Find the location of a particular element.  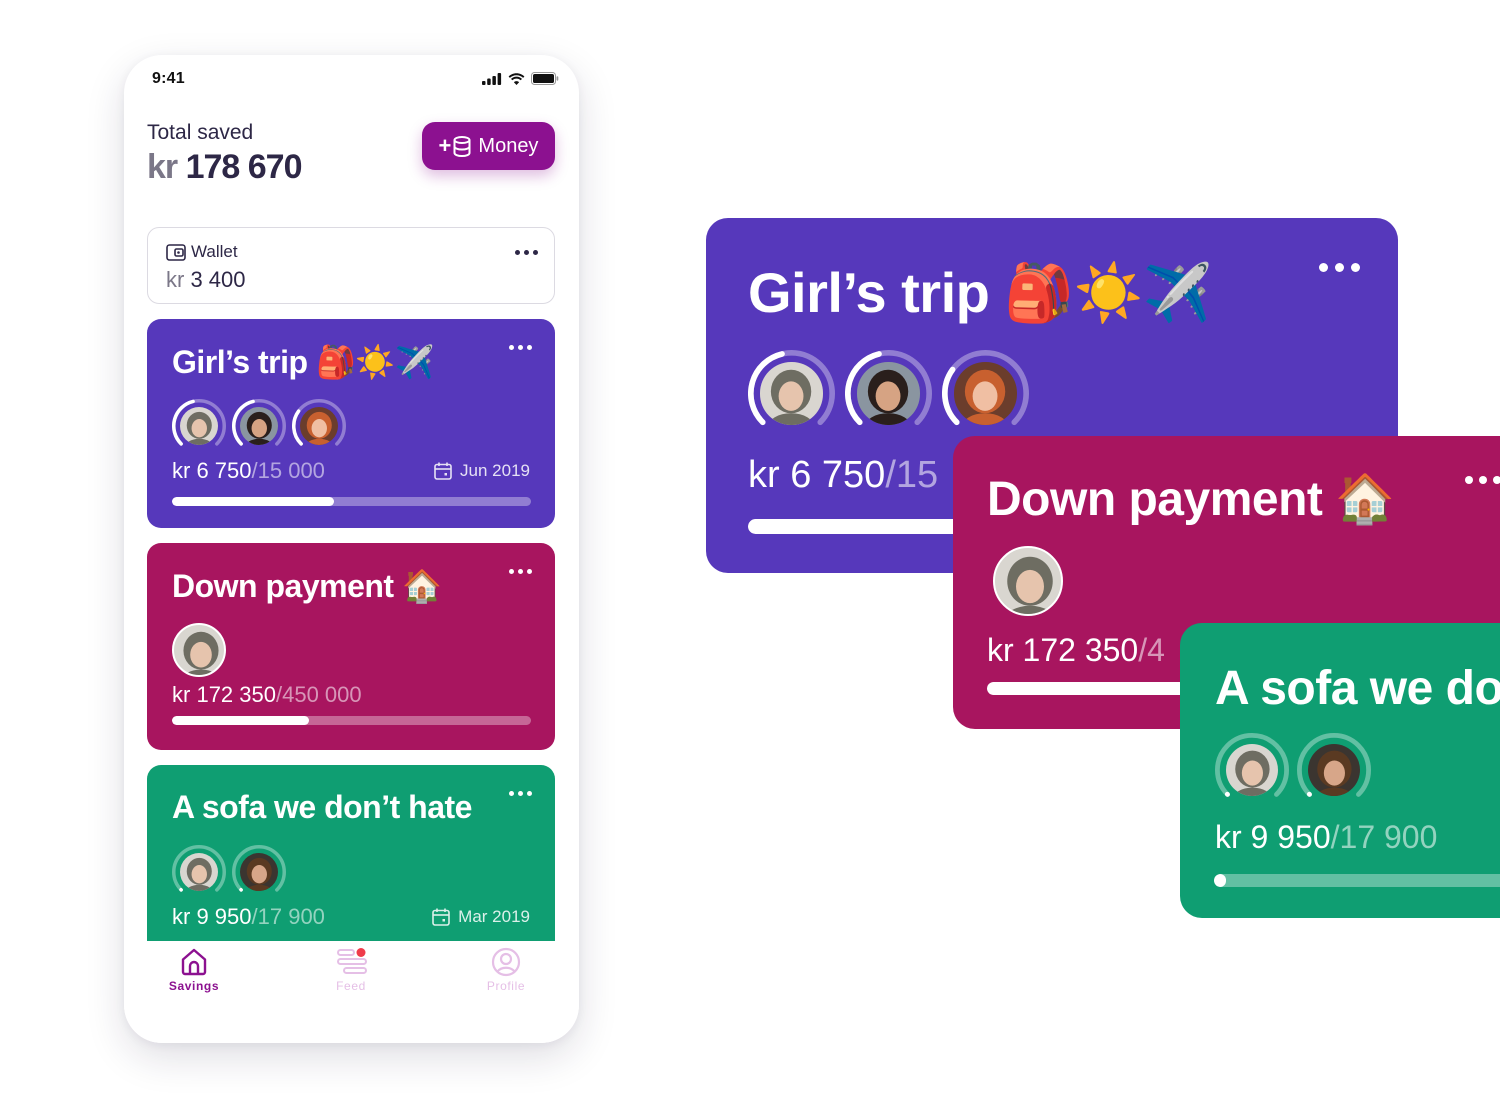

wallet-balance: kr 3 400 is located at coordinates (206, 280).